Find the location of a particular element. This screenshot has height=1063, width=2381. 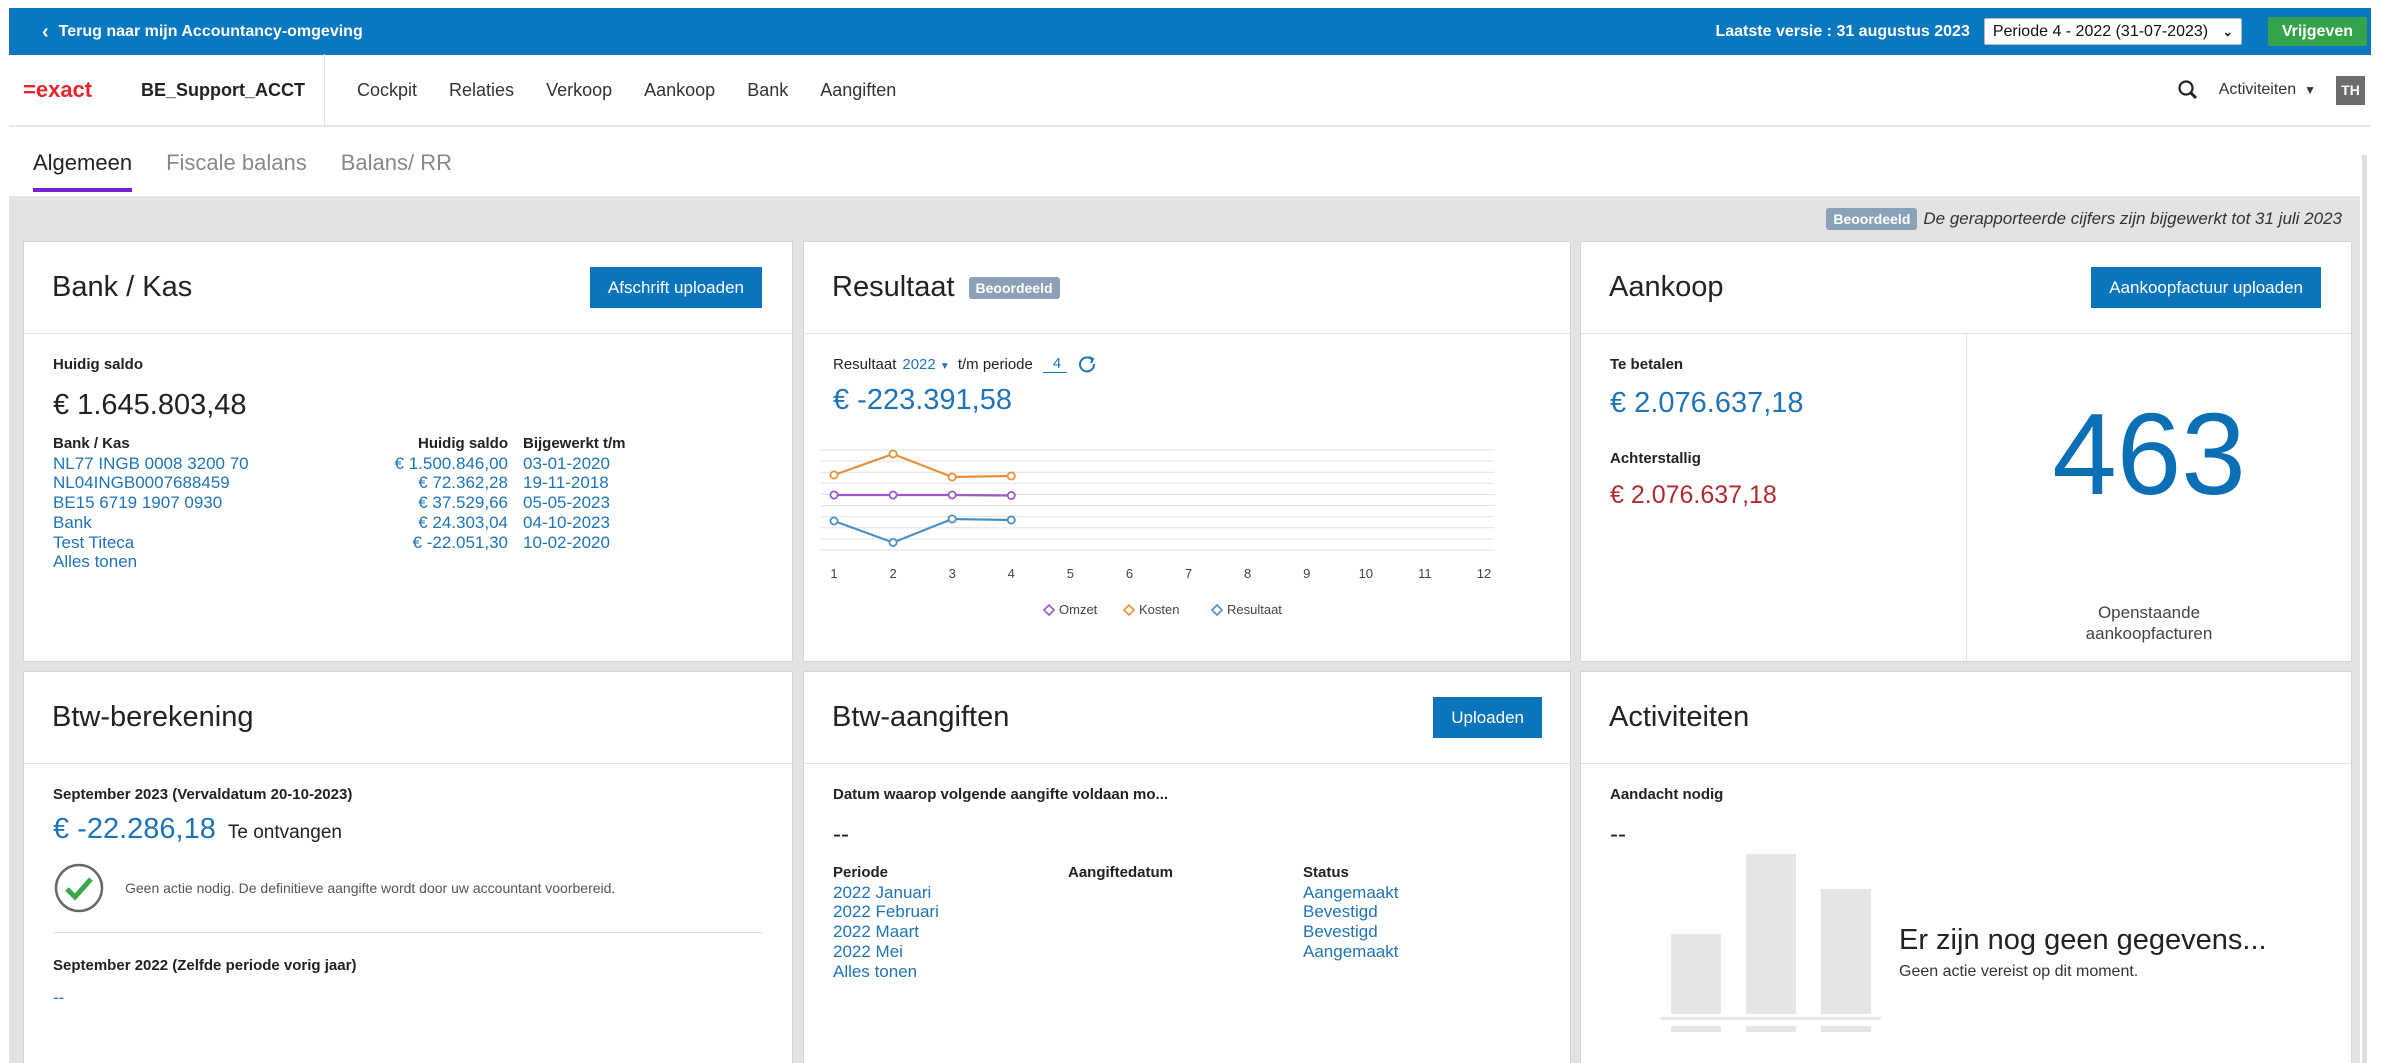

legend-label: Kosten is located at coordinates (1159, 609).